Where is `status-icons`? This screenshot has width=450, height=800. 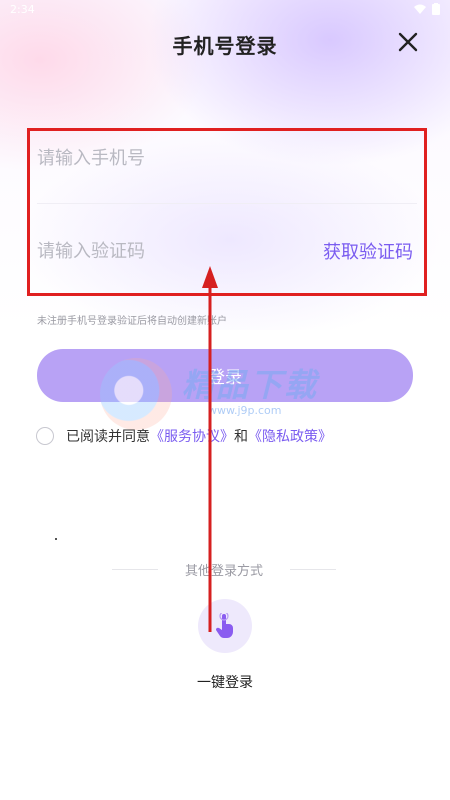
status-icons is located at coordinates (427, 9).